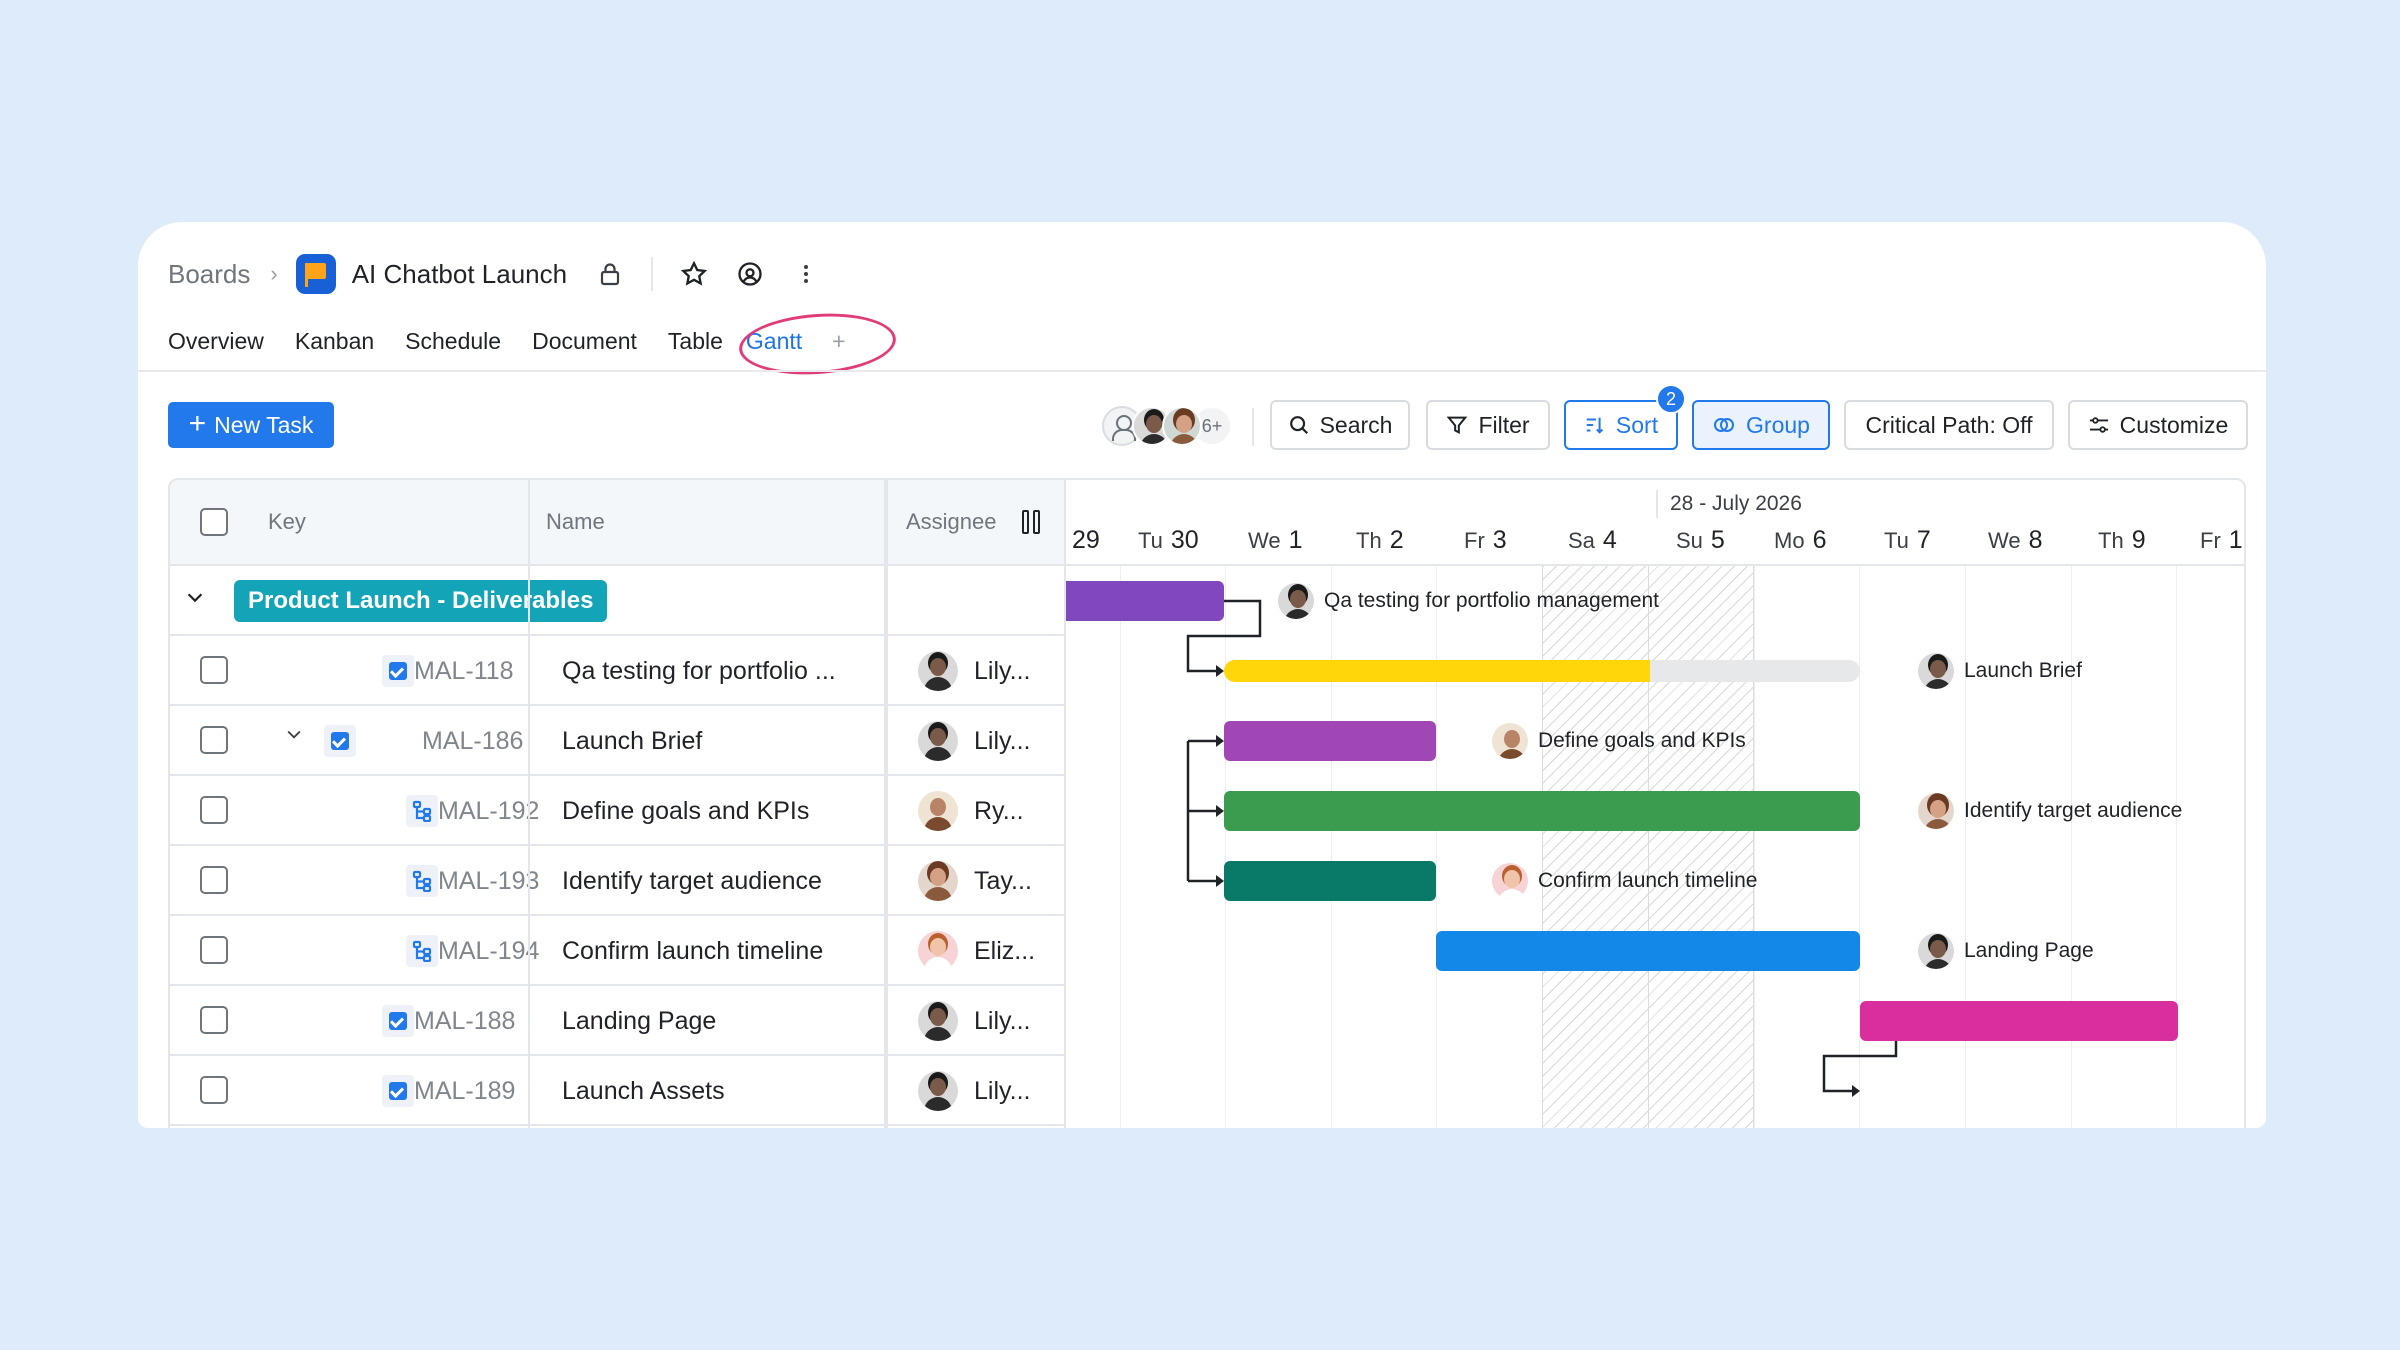 The height and width of the screenshot is (1350, 2400). What do you see at coordinates (1032, 522) in the screenshot?
I see `columns-icon` at bounding box center [1032, 522].